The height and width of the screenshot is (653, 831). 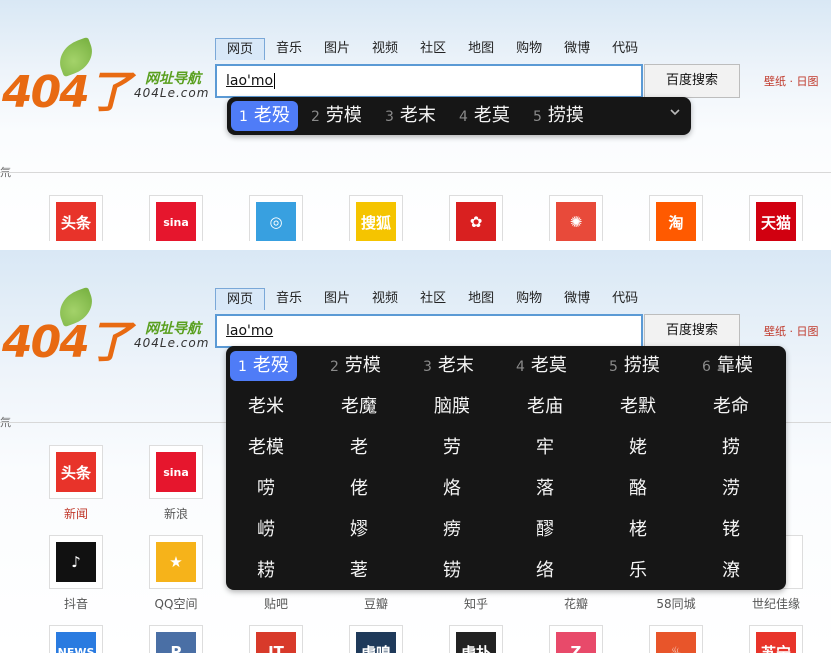 I want to click on ime-grid-candidate: 荖, so click(x=359, y=569).